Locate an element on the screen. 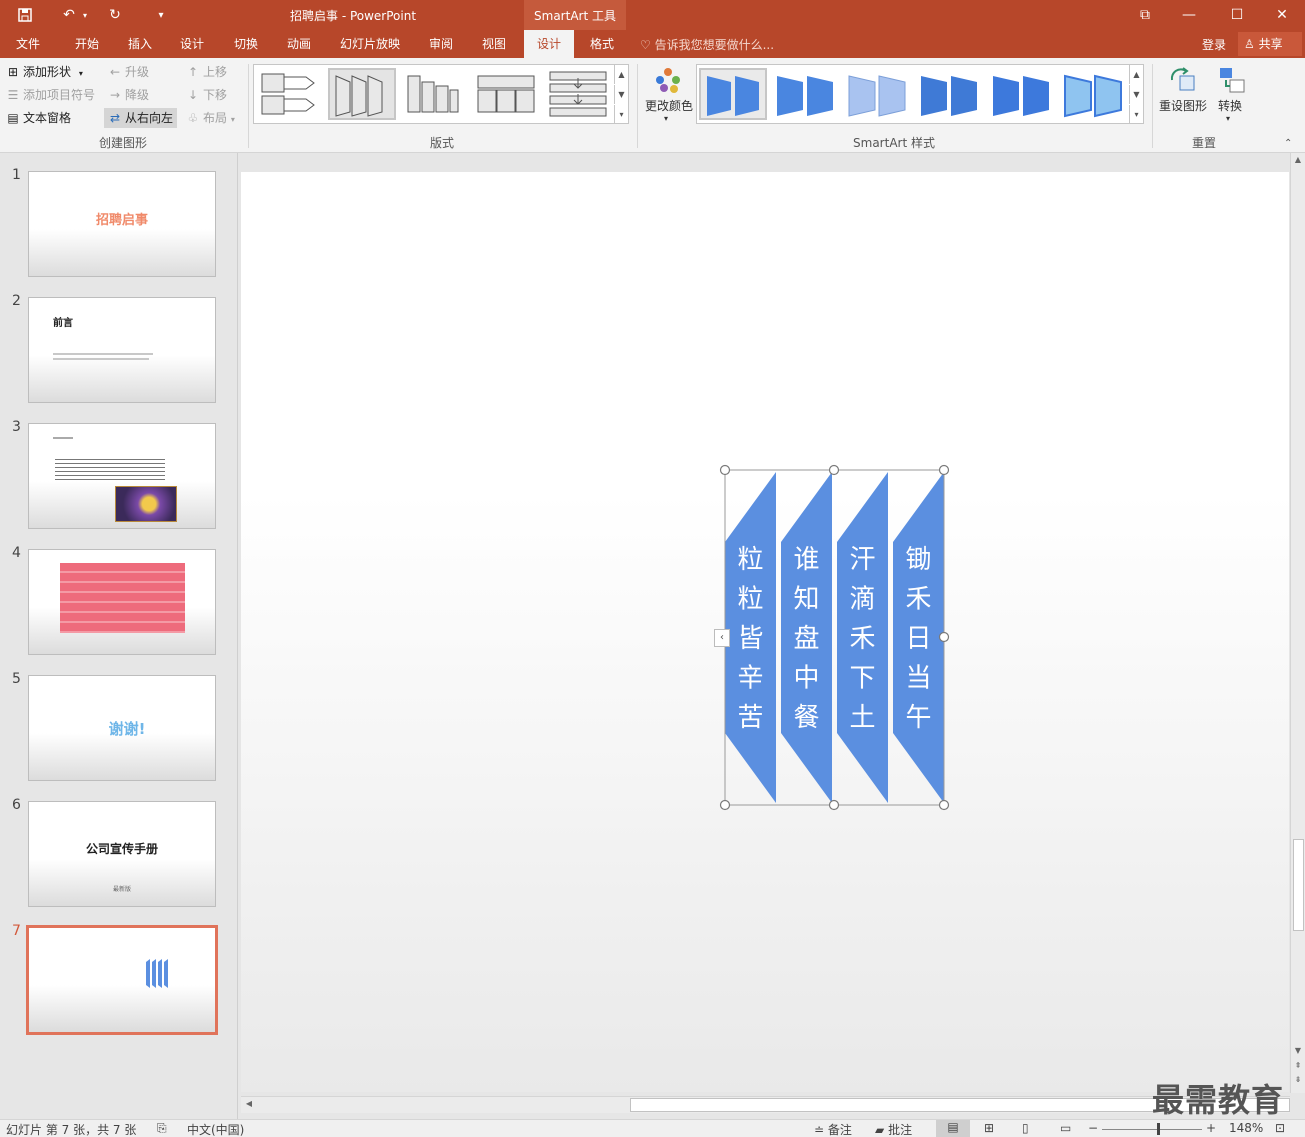 This screenshot has width=1305, height=1137. tab-insert: 插入 is located at coordinates (140, 44).